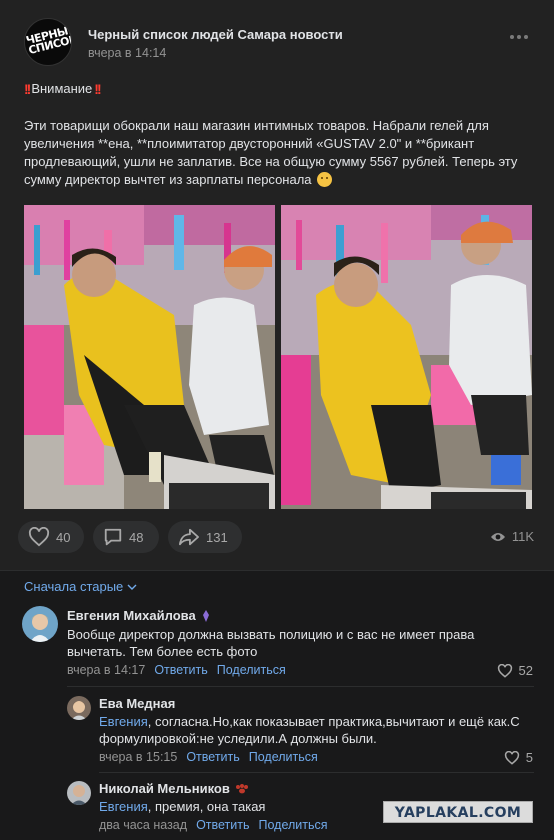 The image size is (554, 840). I want to click on sort-label: Сначала старые, so click(74, 586).